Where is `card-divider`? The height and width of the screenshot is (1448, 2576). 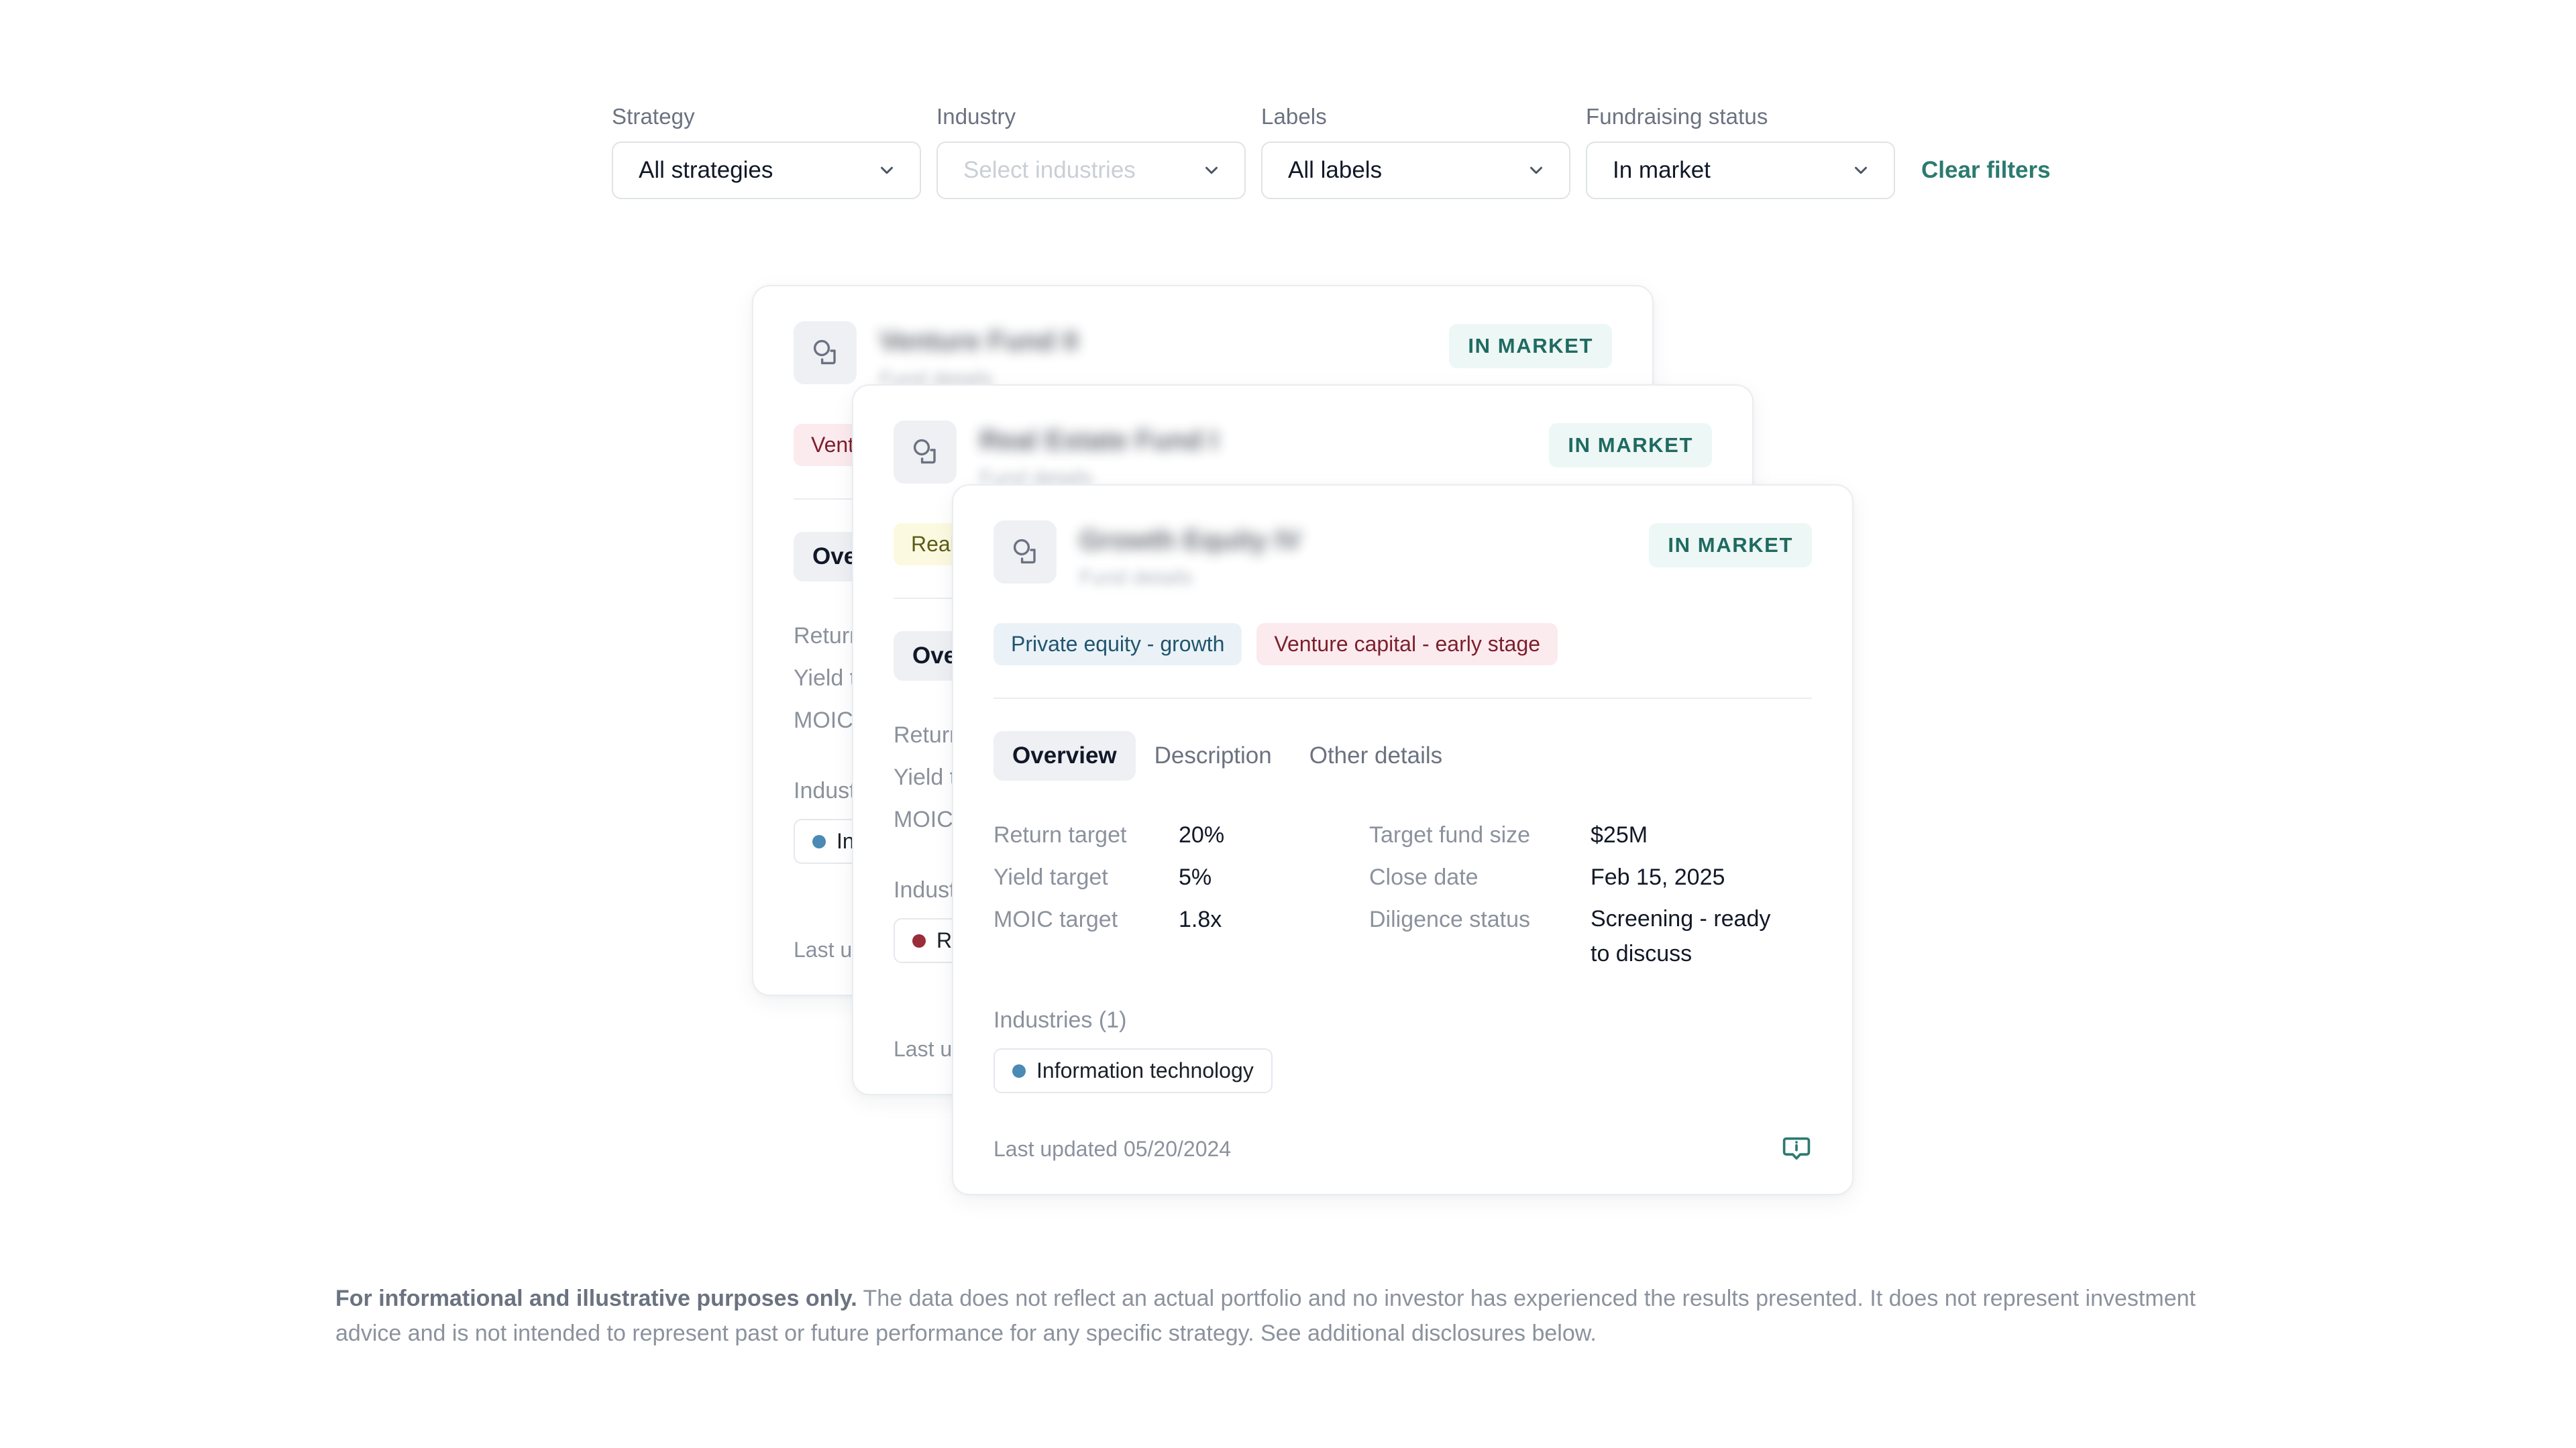
card-divider is located at coordinates (1403, 699).